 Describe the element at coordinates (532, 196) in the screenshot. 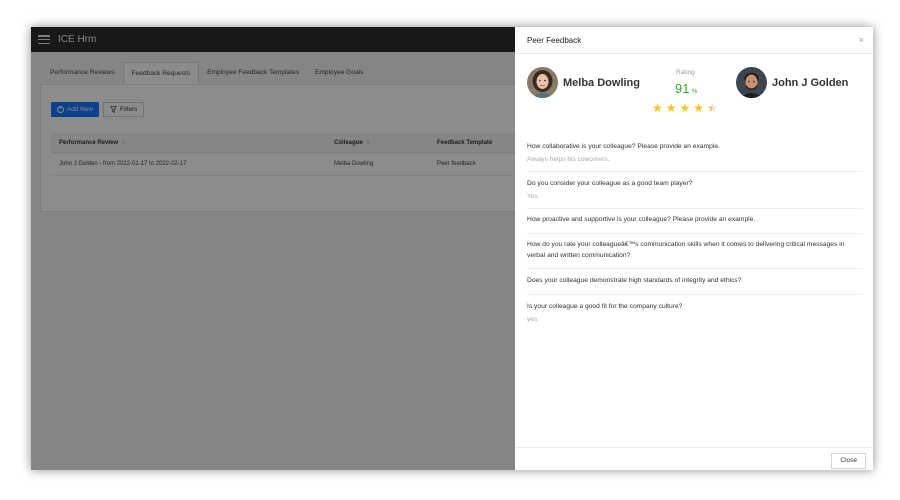

I see `feedback-answer: Yes` at that location.